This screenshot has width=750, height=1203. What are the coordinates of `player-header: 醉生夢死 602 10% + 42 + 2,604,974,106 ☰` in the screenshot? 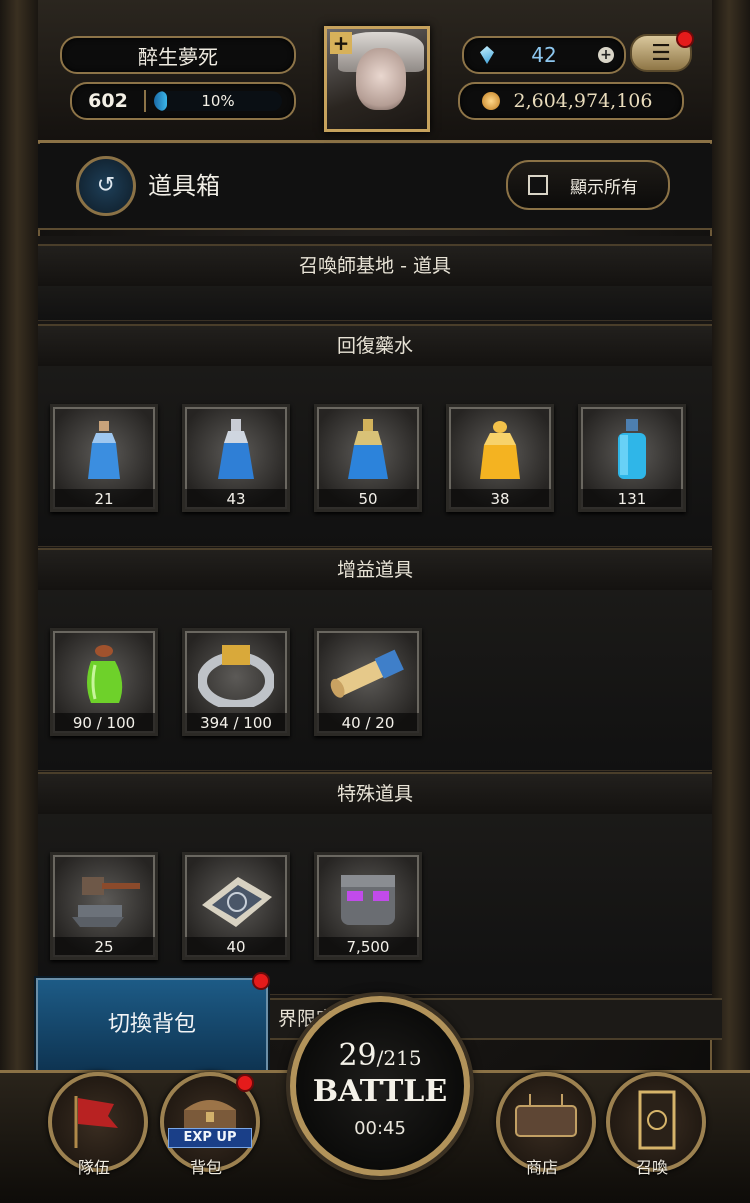 It's located at (375, 71).